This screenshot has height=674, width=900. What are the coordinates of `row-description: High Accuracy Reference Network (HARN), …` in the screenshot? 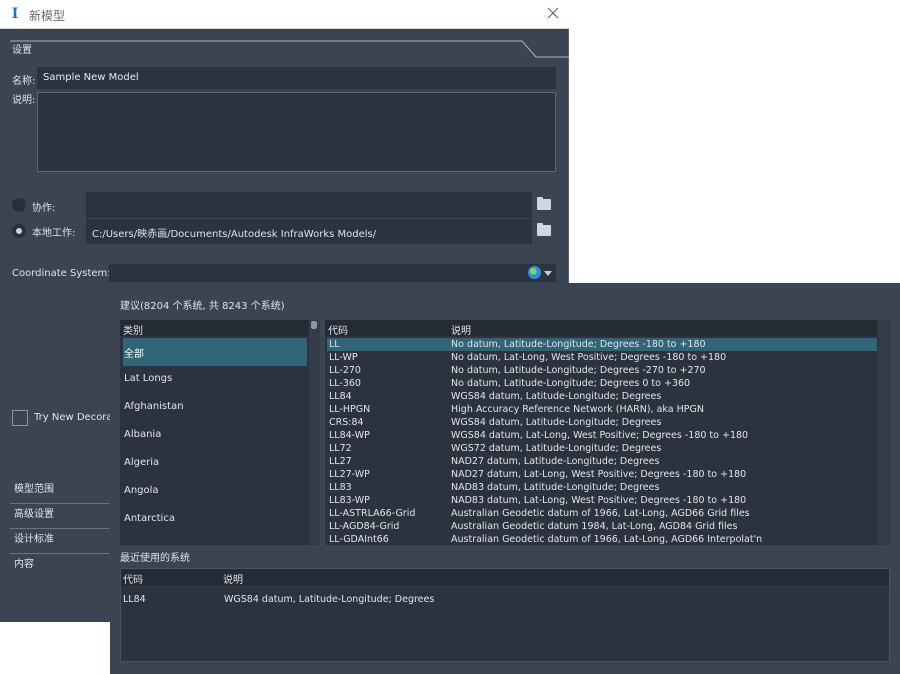 It's located at (577, 409).